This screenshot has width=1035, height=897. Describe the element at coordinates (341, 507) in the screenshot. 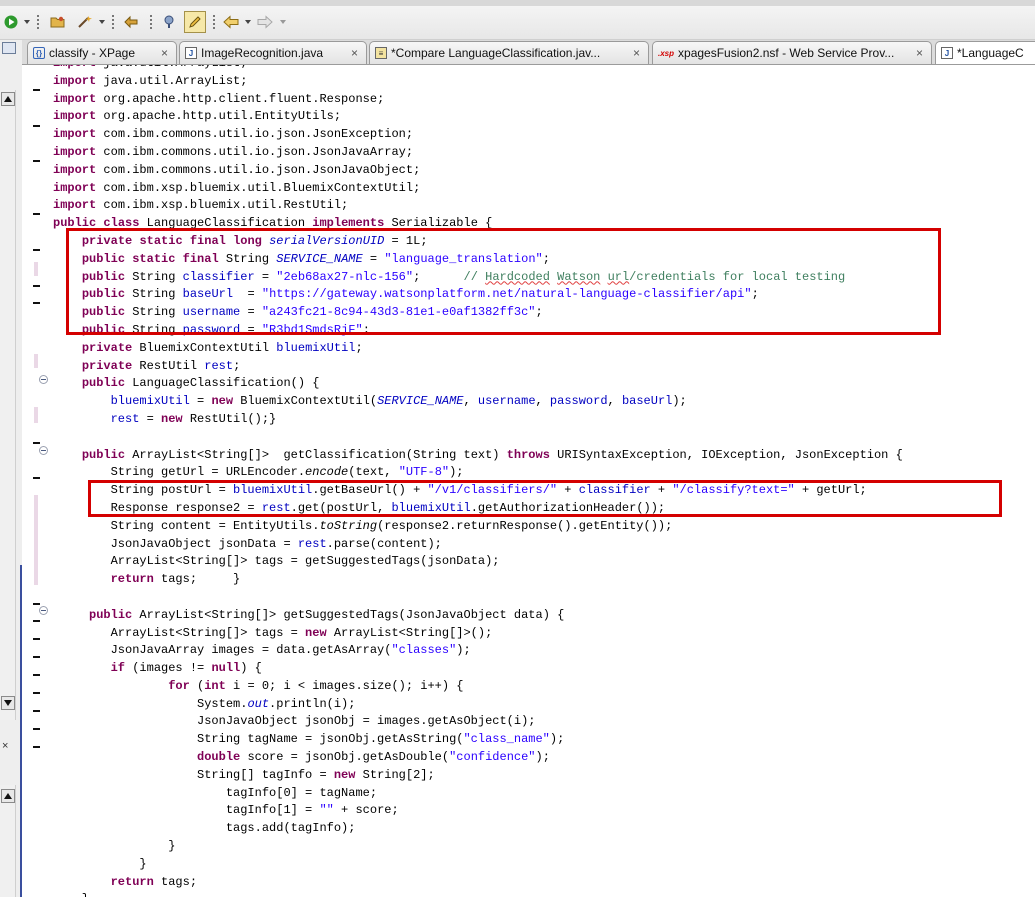

I see `code-token: .get(postUrl,` at that location.